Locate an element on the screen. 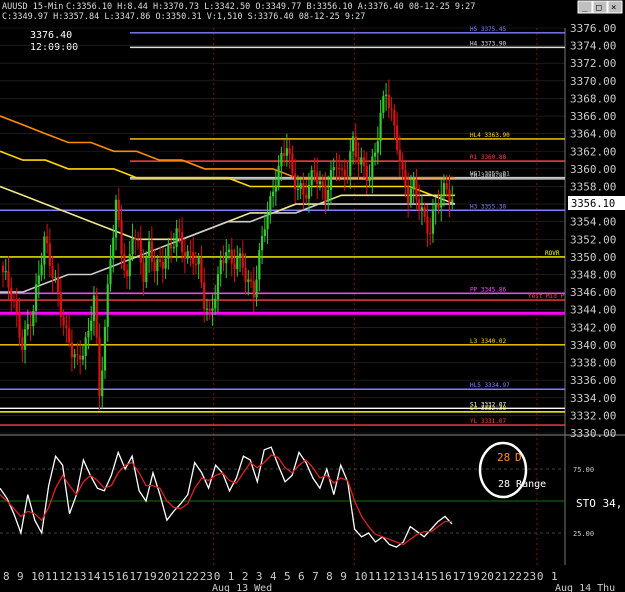  date-label: Aug 14 Thu is located at coordinates (585, 587).